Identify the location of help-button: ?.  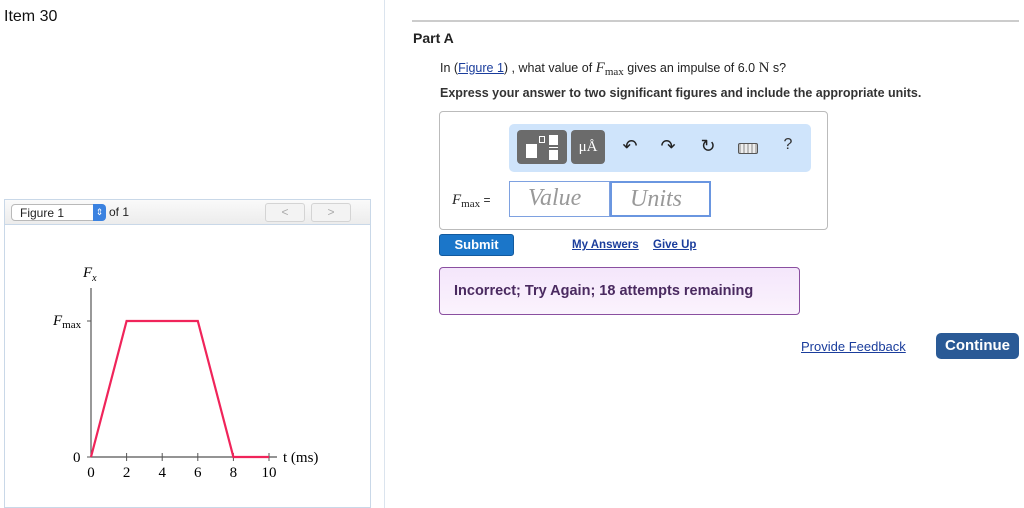
(788, 145).